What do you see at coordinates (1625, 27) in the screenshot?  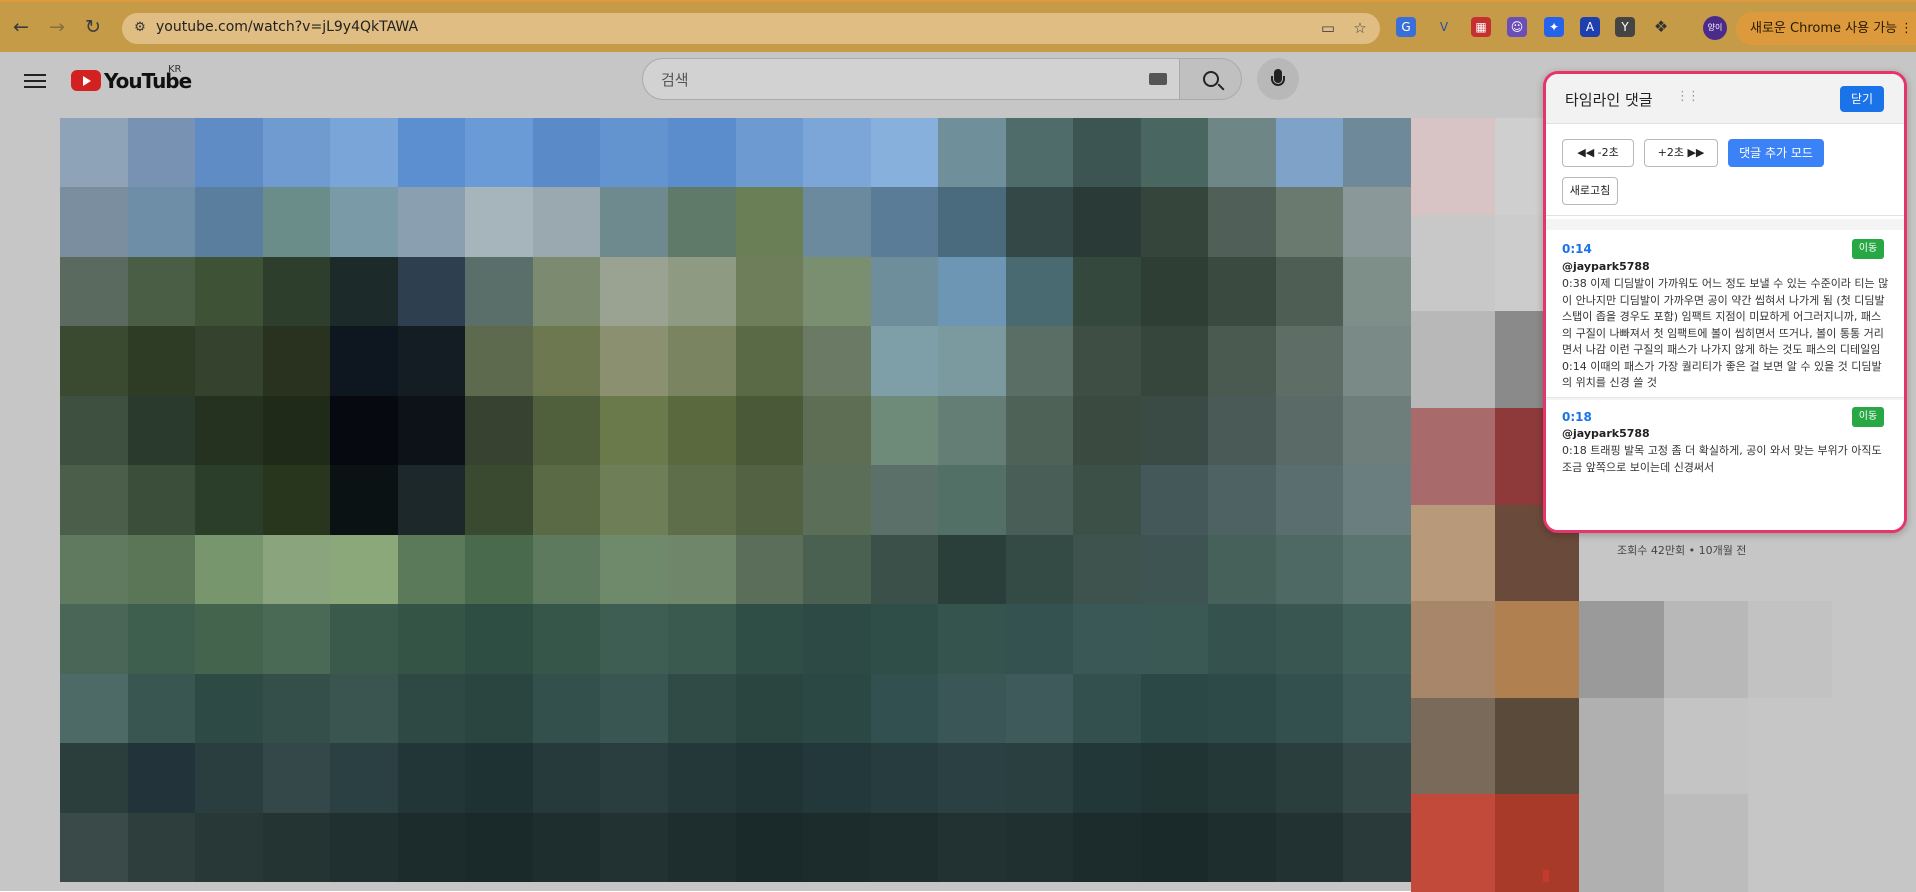 I see `y-extension-icon: Y` at bounding box center [1625, 27].